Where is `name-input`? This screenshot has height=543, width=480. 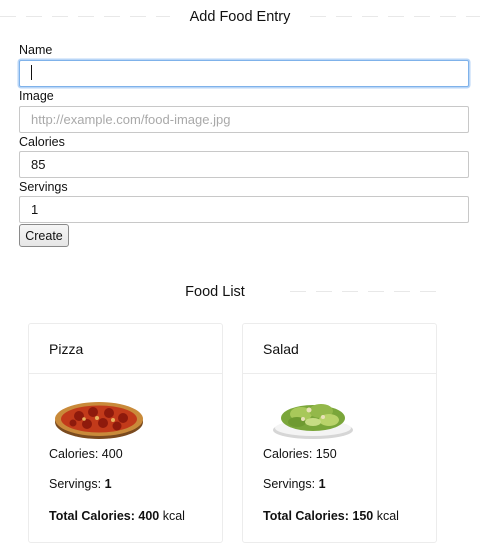
name-input is located at coordinates (244, 73).